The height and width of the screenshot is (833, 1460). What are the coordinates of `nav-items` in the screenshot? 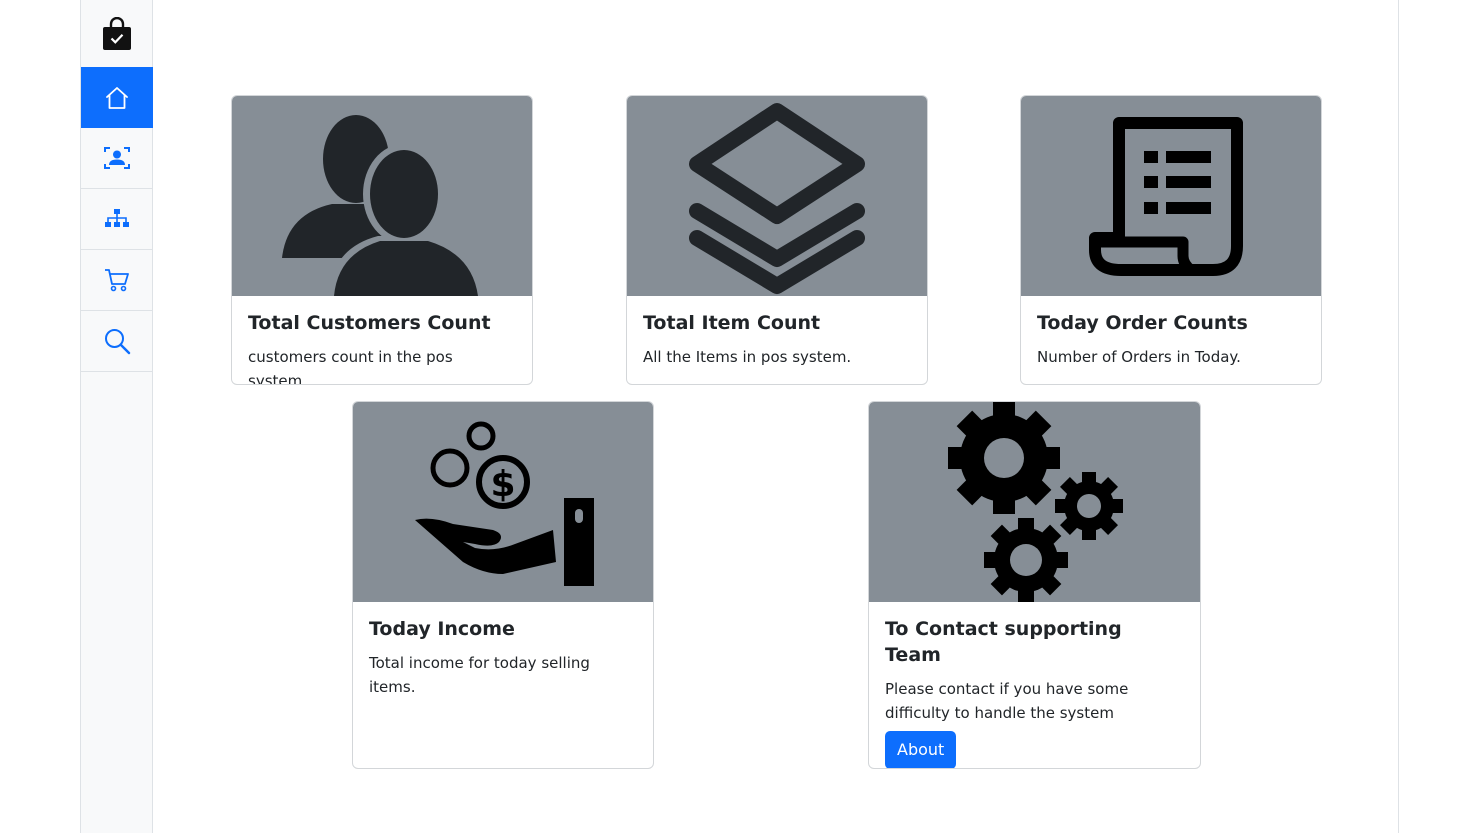 It's located at (117, 219).